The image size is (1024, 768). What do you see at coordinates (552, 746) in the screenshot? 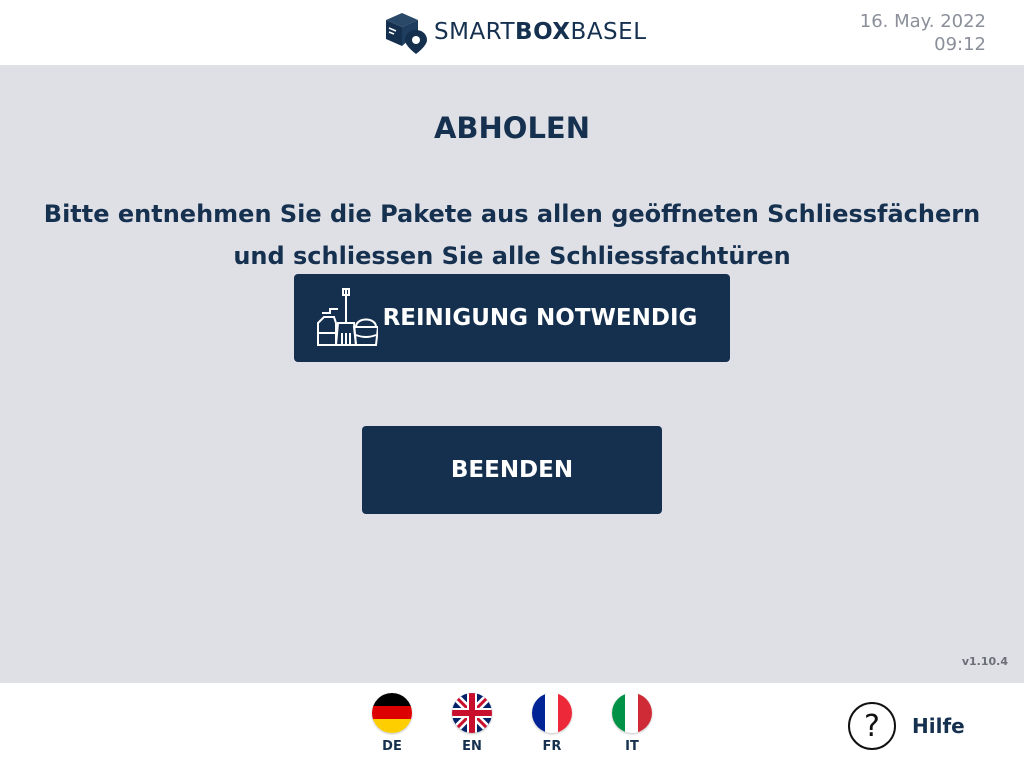
I see `language-code-fr: FR` at bounding box center [552, 746].